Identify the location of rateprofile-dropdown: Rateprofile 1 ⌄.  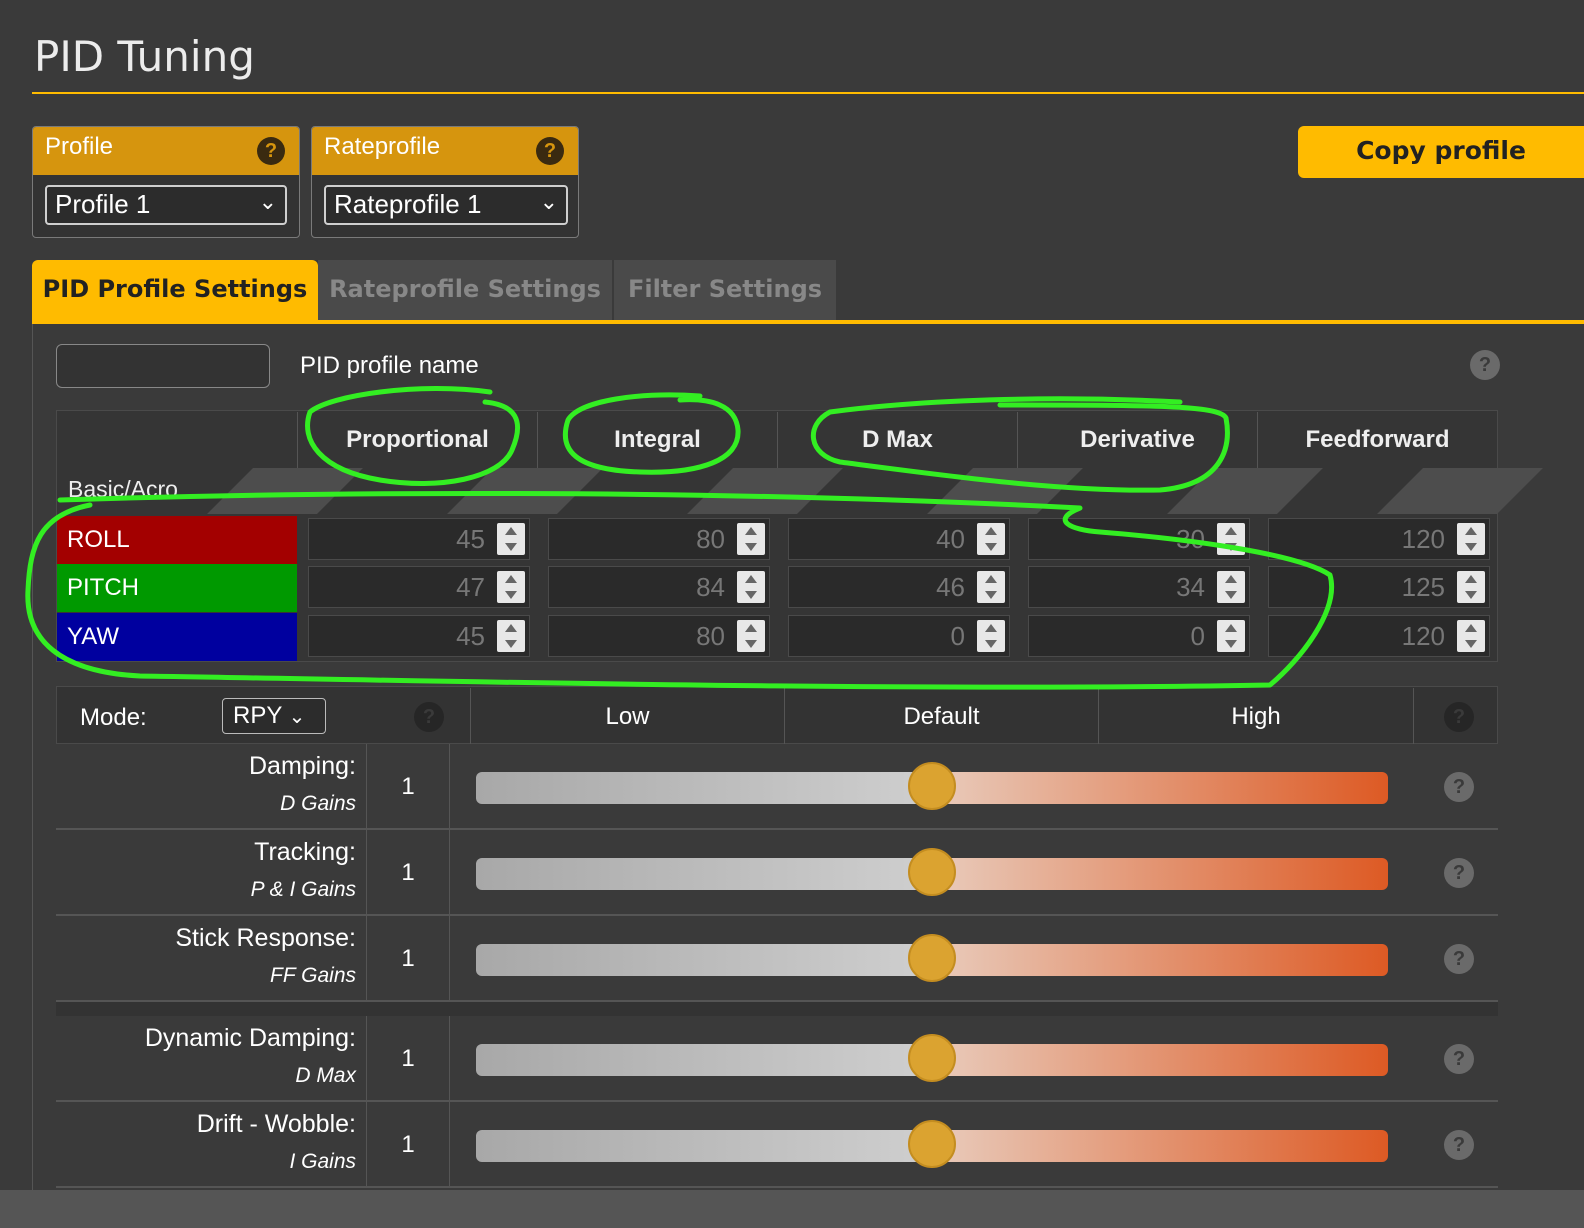
(446, 205).